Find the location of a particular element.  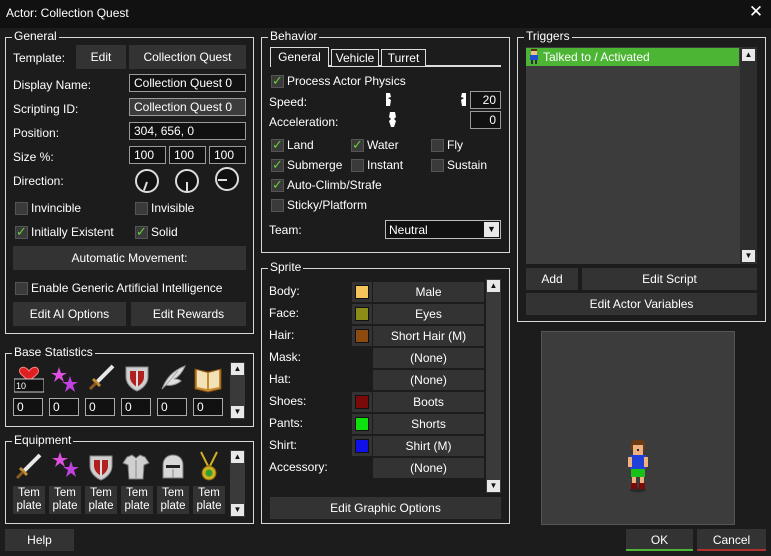

equip-helmet-icon is located at coordinates (173, 467).